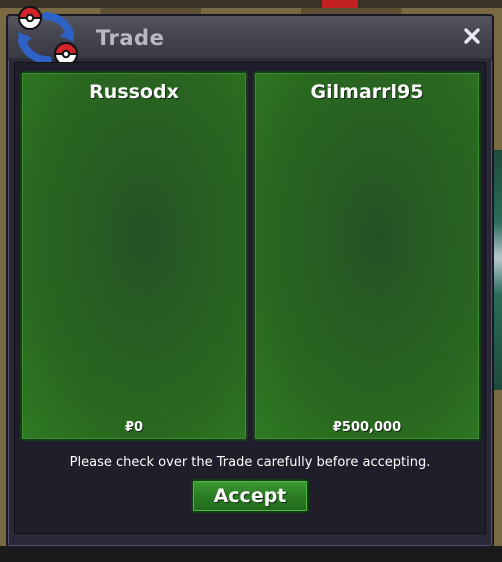 This screenshot has height=562, width=502. Describe the element at coordinates (250, 496) in the screenshot. I see `accept-button: Accept` at that location.